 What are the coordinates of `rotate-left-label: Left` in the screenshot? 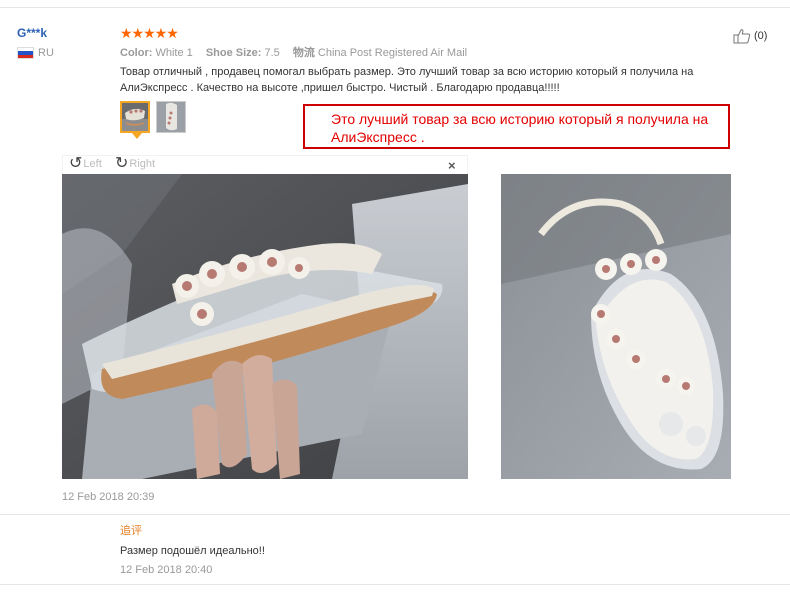 It's located at (92, 164).